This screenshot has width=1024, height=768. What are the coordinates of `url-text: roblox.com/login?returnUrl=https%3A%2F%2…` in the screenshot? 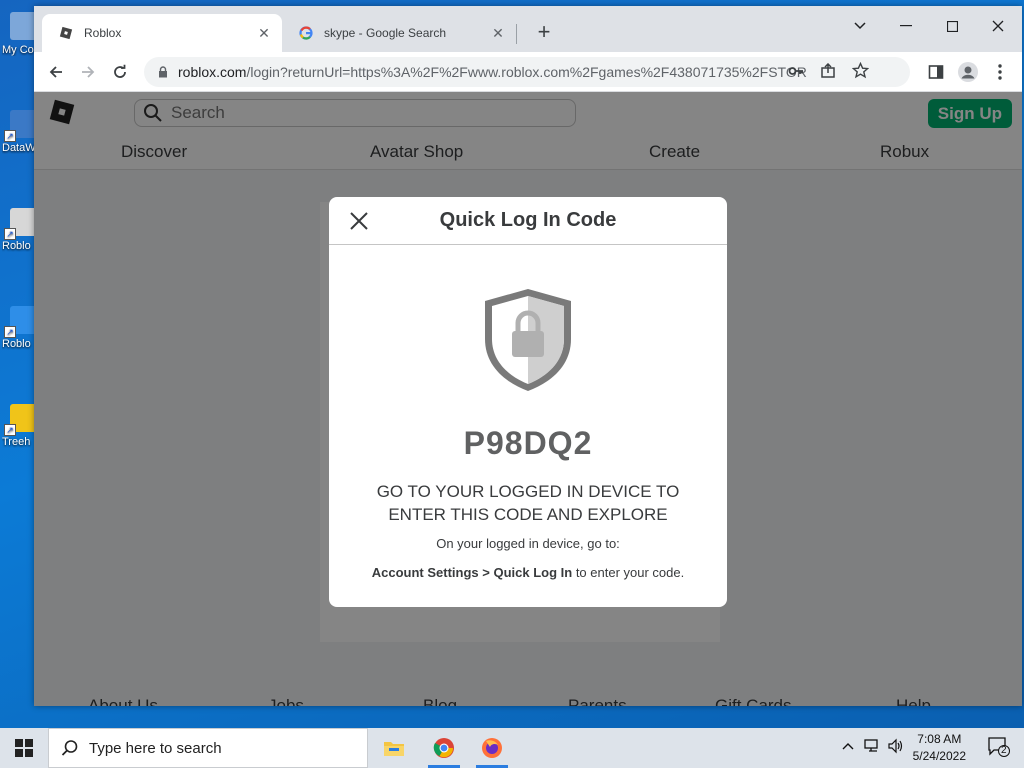 It's located at (493, 72).